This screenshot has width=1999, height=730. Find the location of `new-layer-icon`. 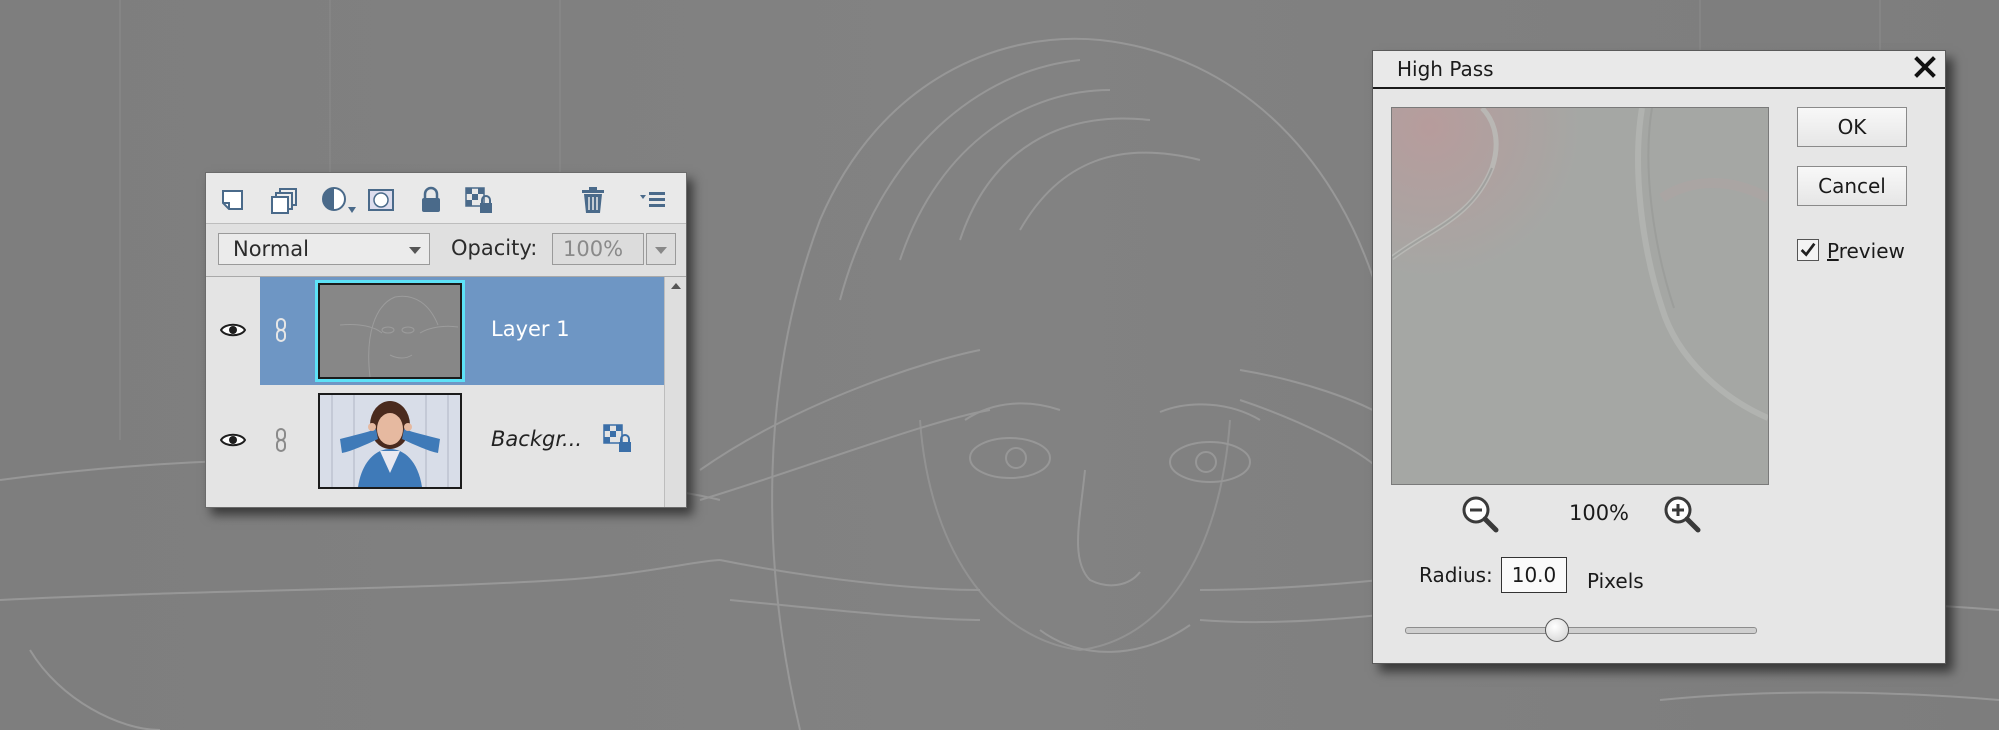

new-layer-icon is located at coordinates (233, 200).